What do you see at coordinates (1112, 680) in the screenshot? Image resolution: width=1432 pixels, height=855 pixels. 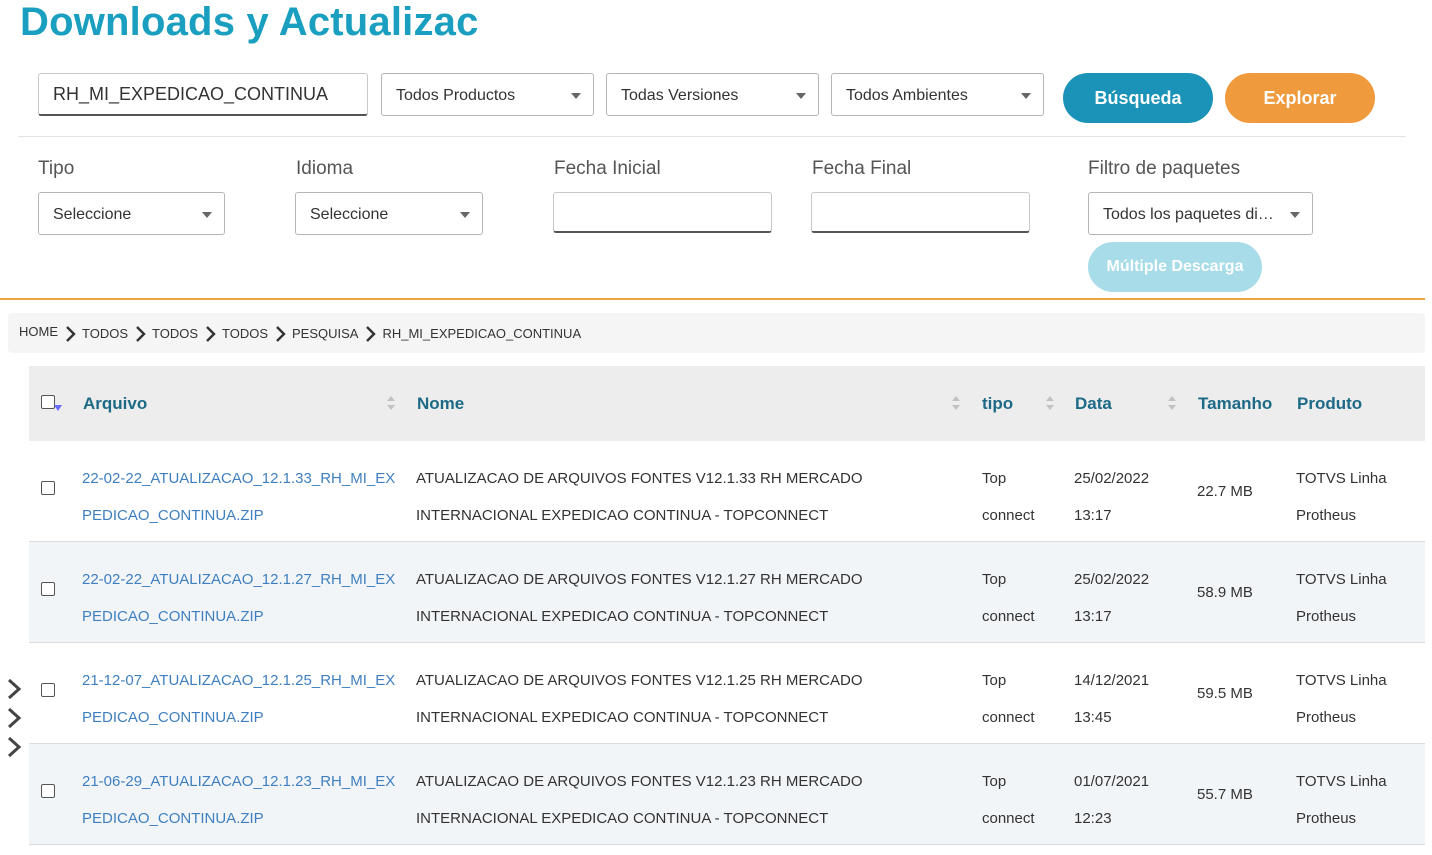 I see `package-date-line: 14/12/2021` at bounding box center [1112, 680].